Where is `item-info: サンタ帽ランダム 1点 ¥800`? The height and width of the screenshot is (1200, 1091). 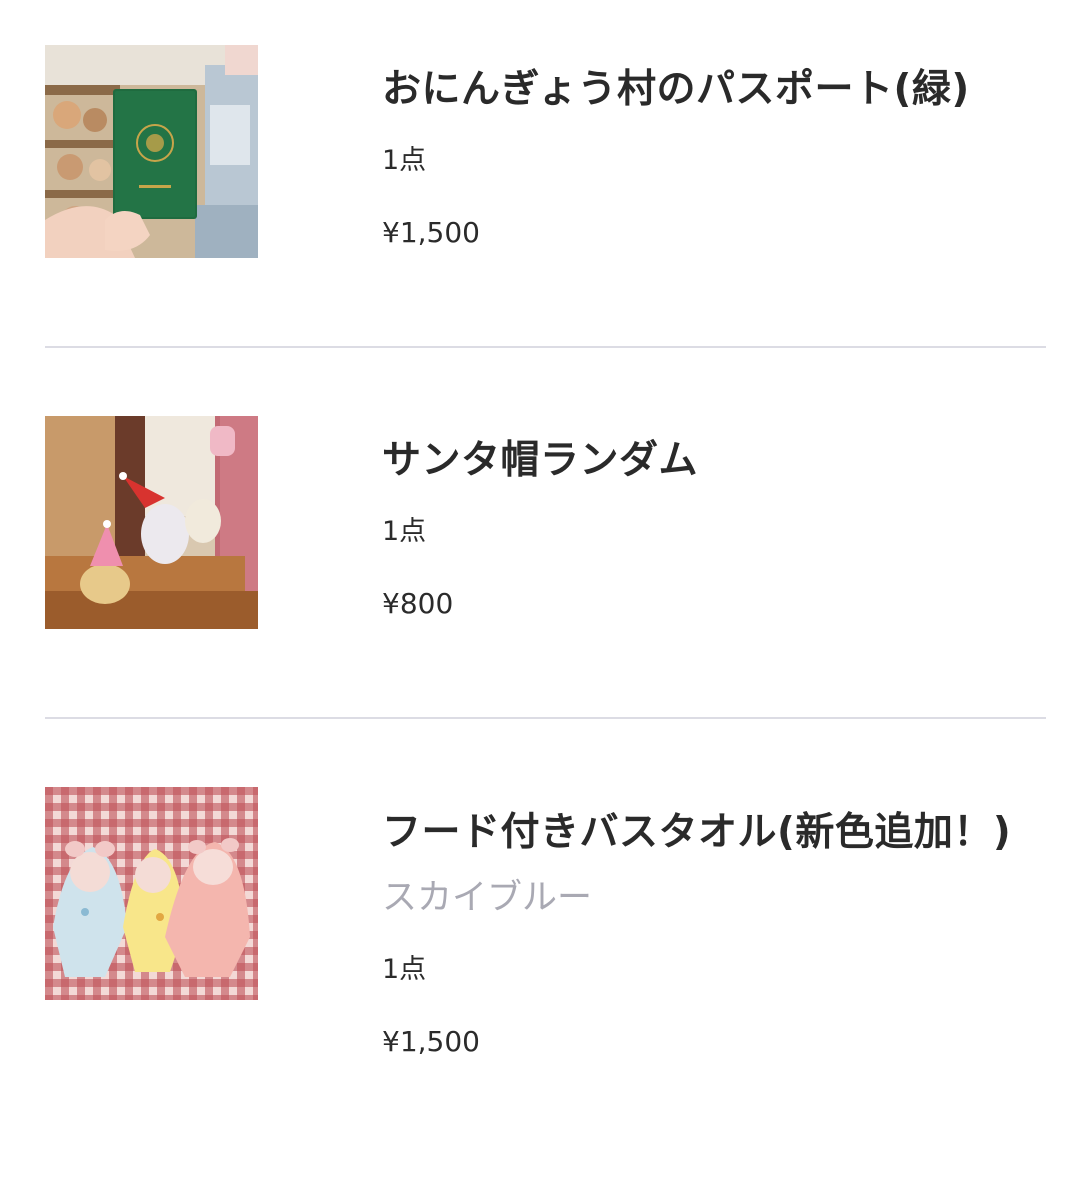 item-info: サンタ帽ランダム 1点 ¥800 is located at coordinates (714, 519).